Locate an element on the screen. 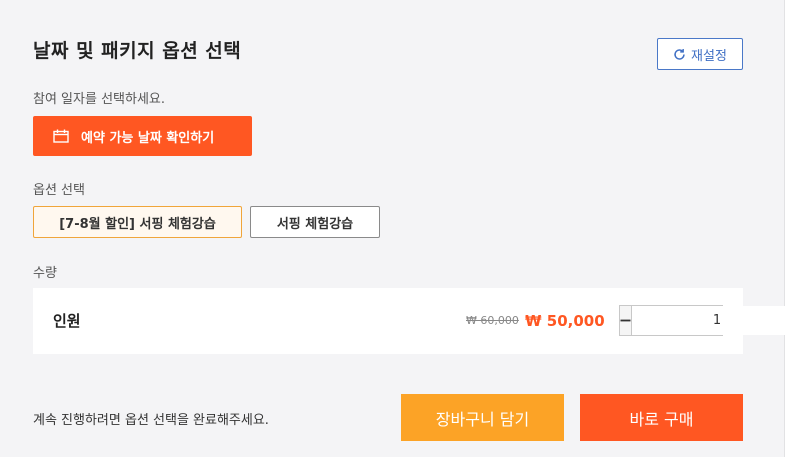  option-surf-lesson: 서핑 체험강습 is located at coordinates (315, 222).